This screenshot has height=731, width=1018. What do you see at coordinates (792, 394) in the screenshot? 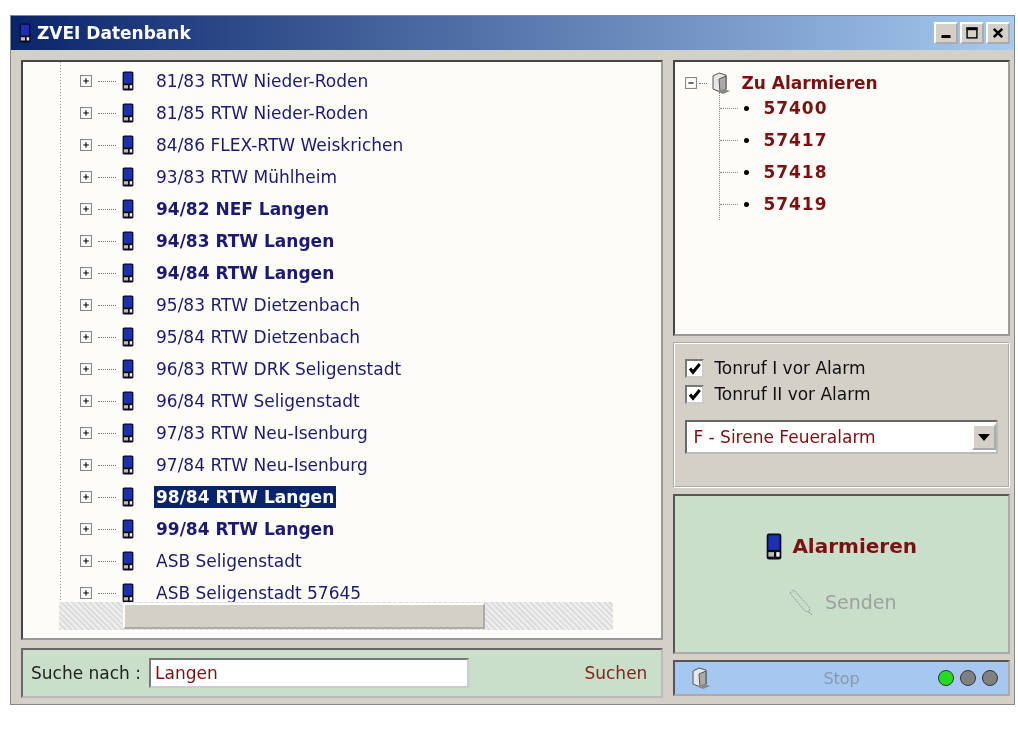
I see `checkbox-label: Tonruf II vor Alarm` at bounding box center [792, 394].